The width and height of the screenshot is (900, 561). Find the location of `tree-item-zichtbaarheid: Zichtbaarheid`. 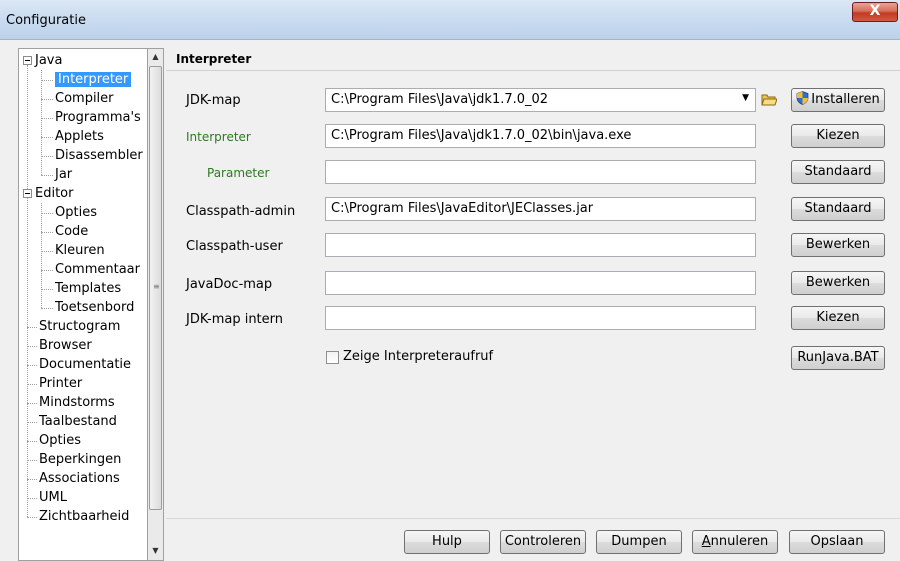

tree-item-zichtbaarheid: Zichtbaarheid is located at coordinates (84, 516).